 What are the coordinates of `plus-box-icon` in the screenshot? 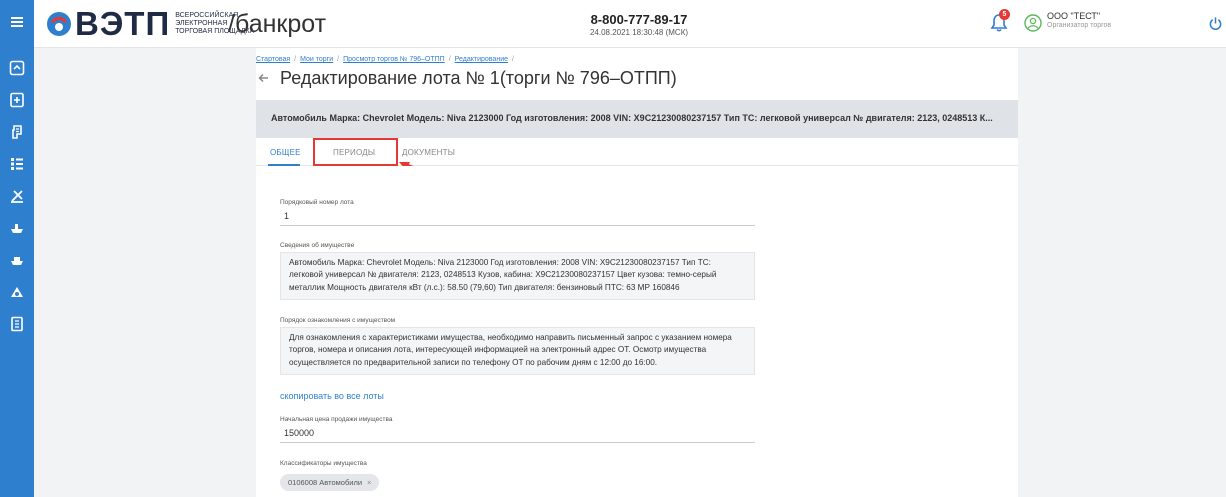 It's located at (17, 100).